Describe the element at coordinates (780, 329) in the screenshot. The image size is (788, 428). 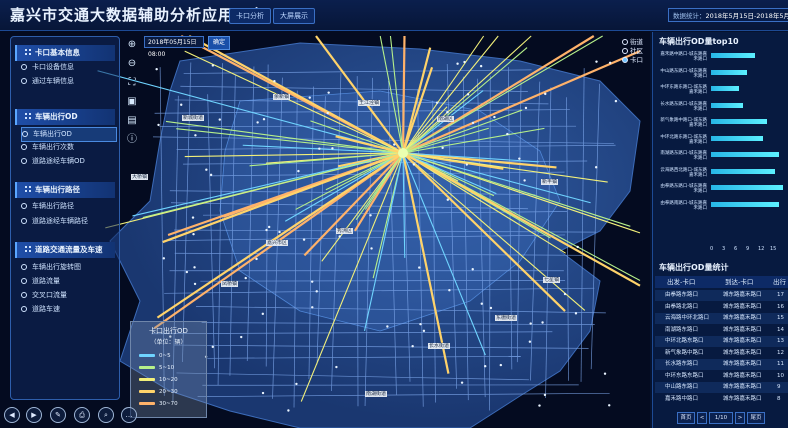
I see `cell-trips: 14` at that location.